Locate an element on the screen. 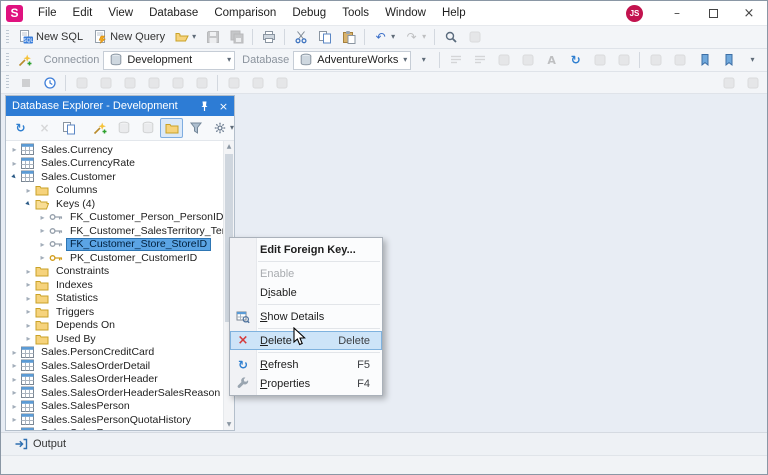 This screenshot has width=768, height=475. menu-item-window: Window is located at coordinates (405, 13).